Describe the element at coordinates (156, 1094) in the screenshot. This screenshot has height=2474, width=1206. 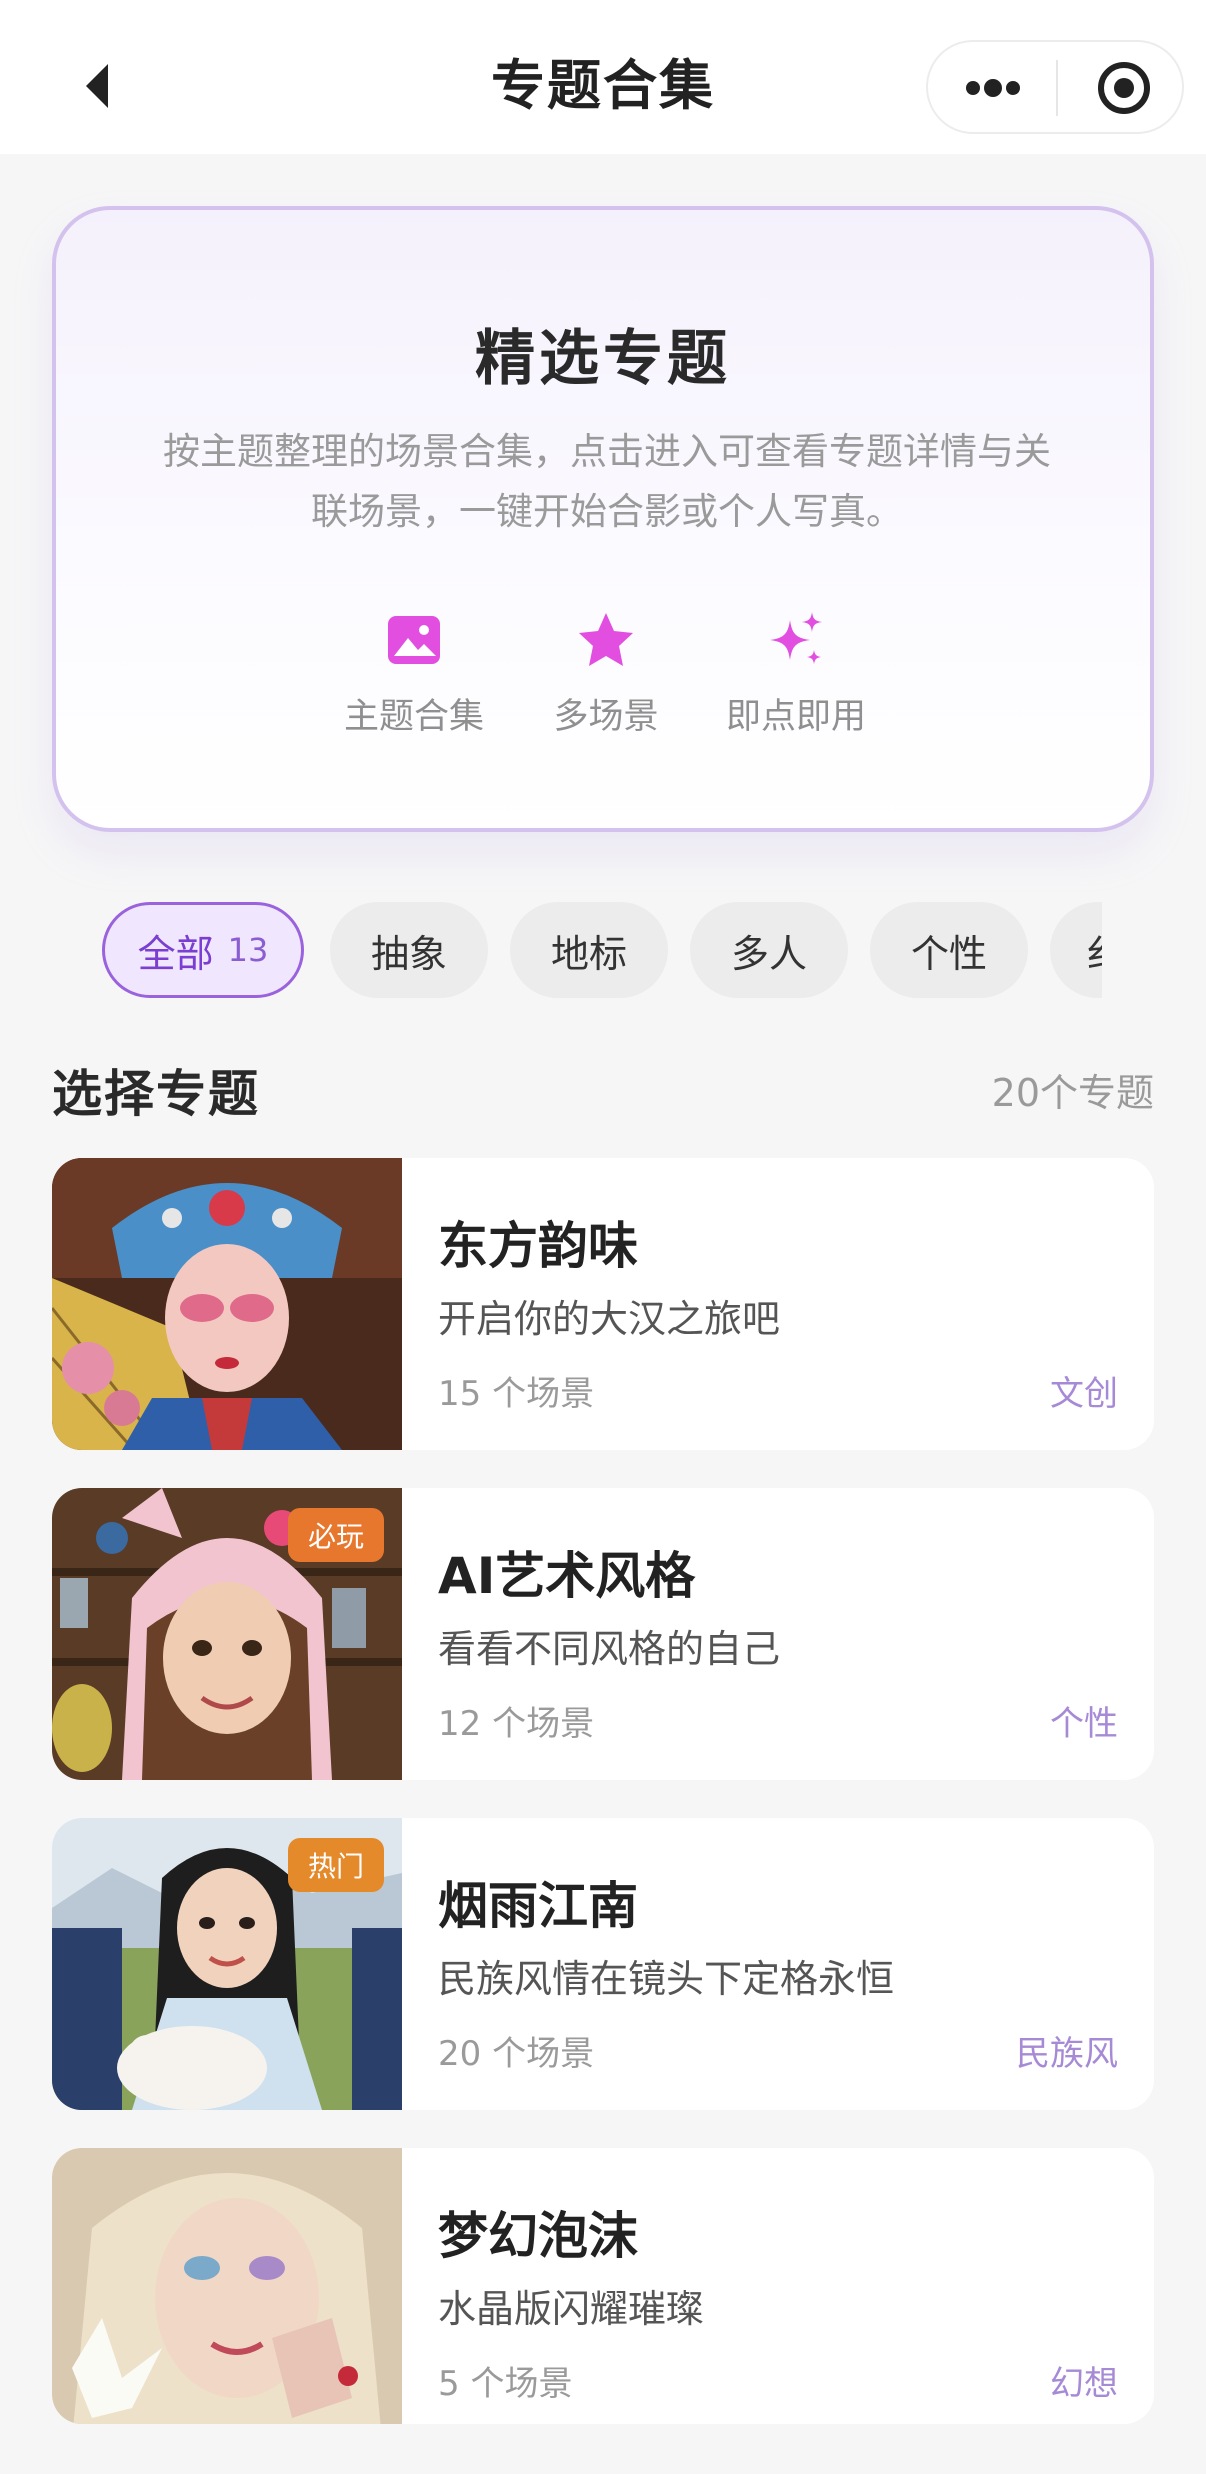
I see `section-title: 选择专题` at that location.